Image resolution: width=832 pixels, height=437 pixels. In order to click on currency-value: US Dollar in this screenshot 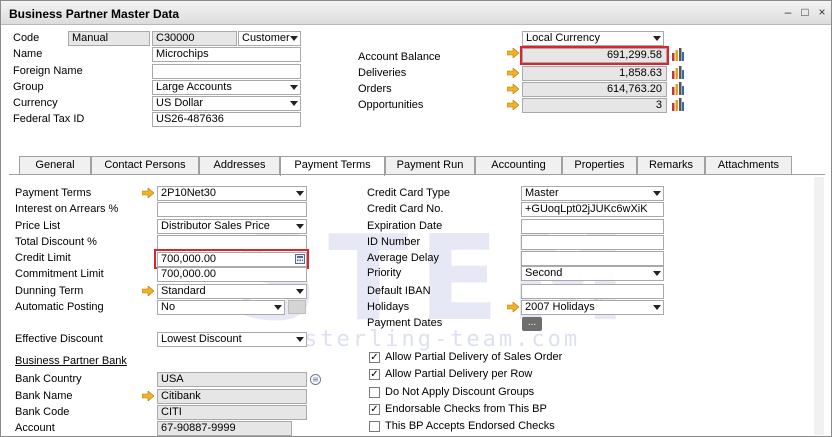, I will do `click(180, 103)`.